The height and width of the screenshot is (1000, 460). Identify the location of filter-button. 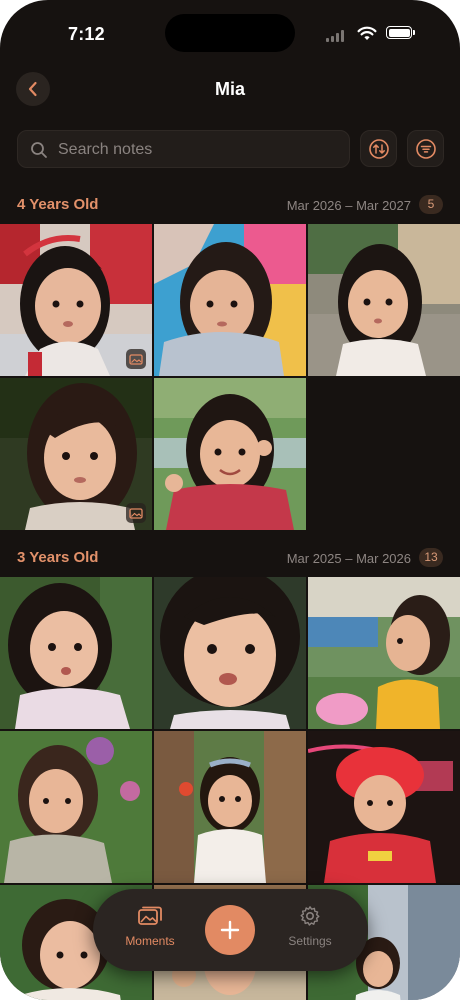
(425, 148).